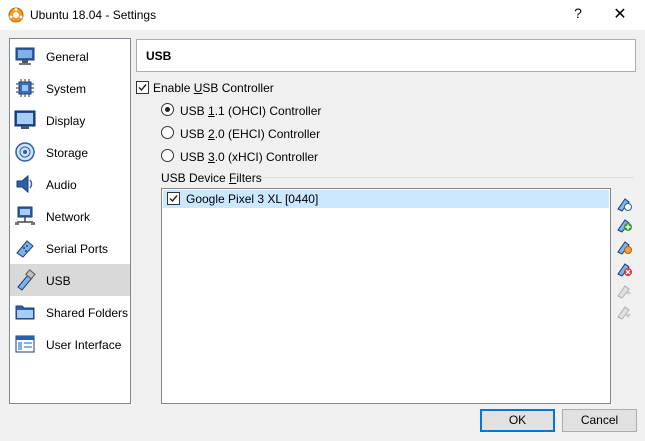  I want to click on sidebar-item-system: System, so click(70, 88).